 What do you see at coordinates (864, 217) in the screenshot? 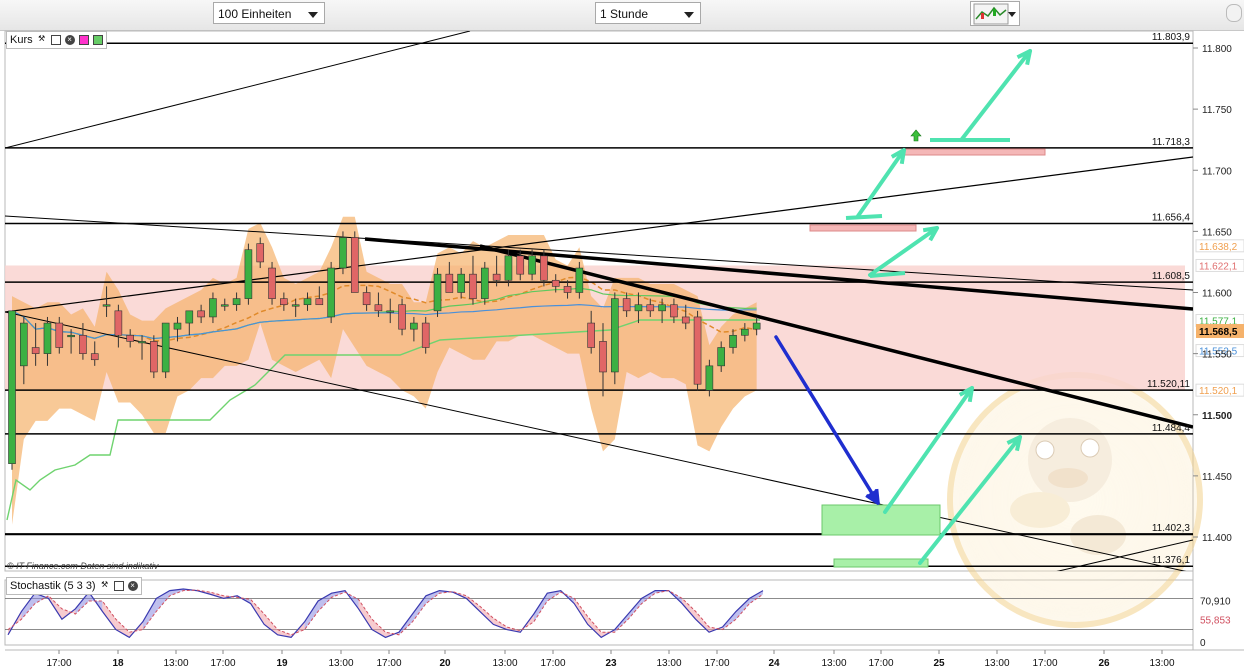
I see `green-stop-bar` at bounding box center [864, 217].